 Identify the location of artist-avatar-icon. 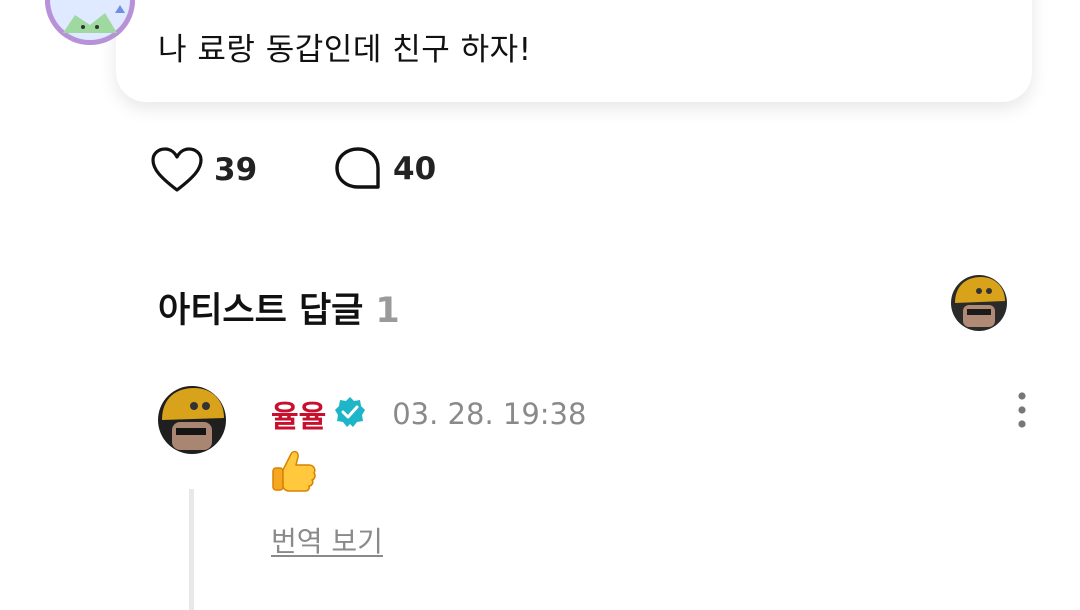
(979, 303).